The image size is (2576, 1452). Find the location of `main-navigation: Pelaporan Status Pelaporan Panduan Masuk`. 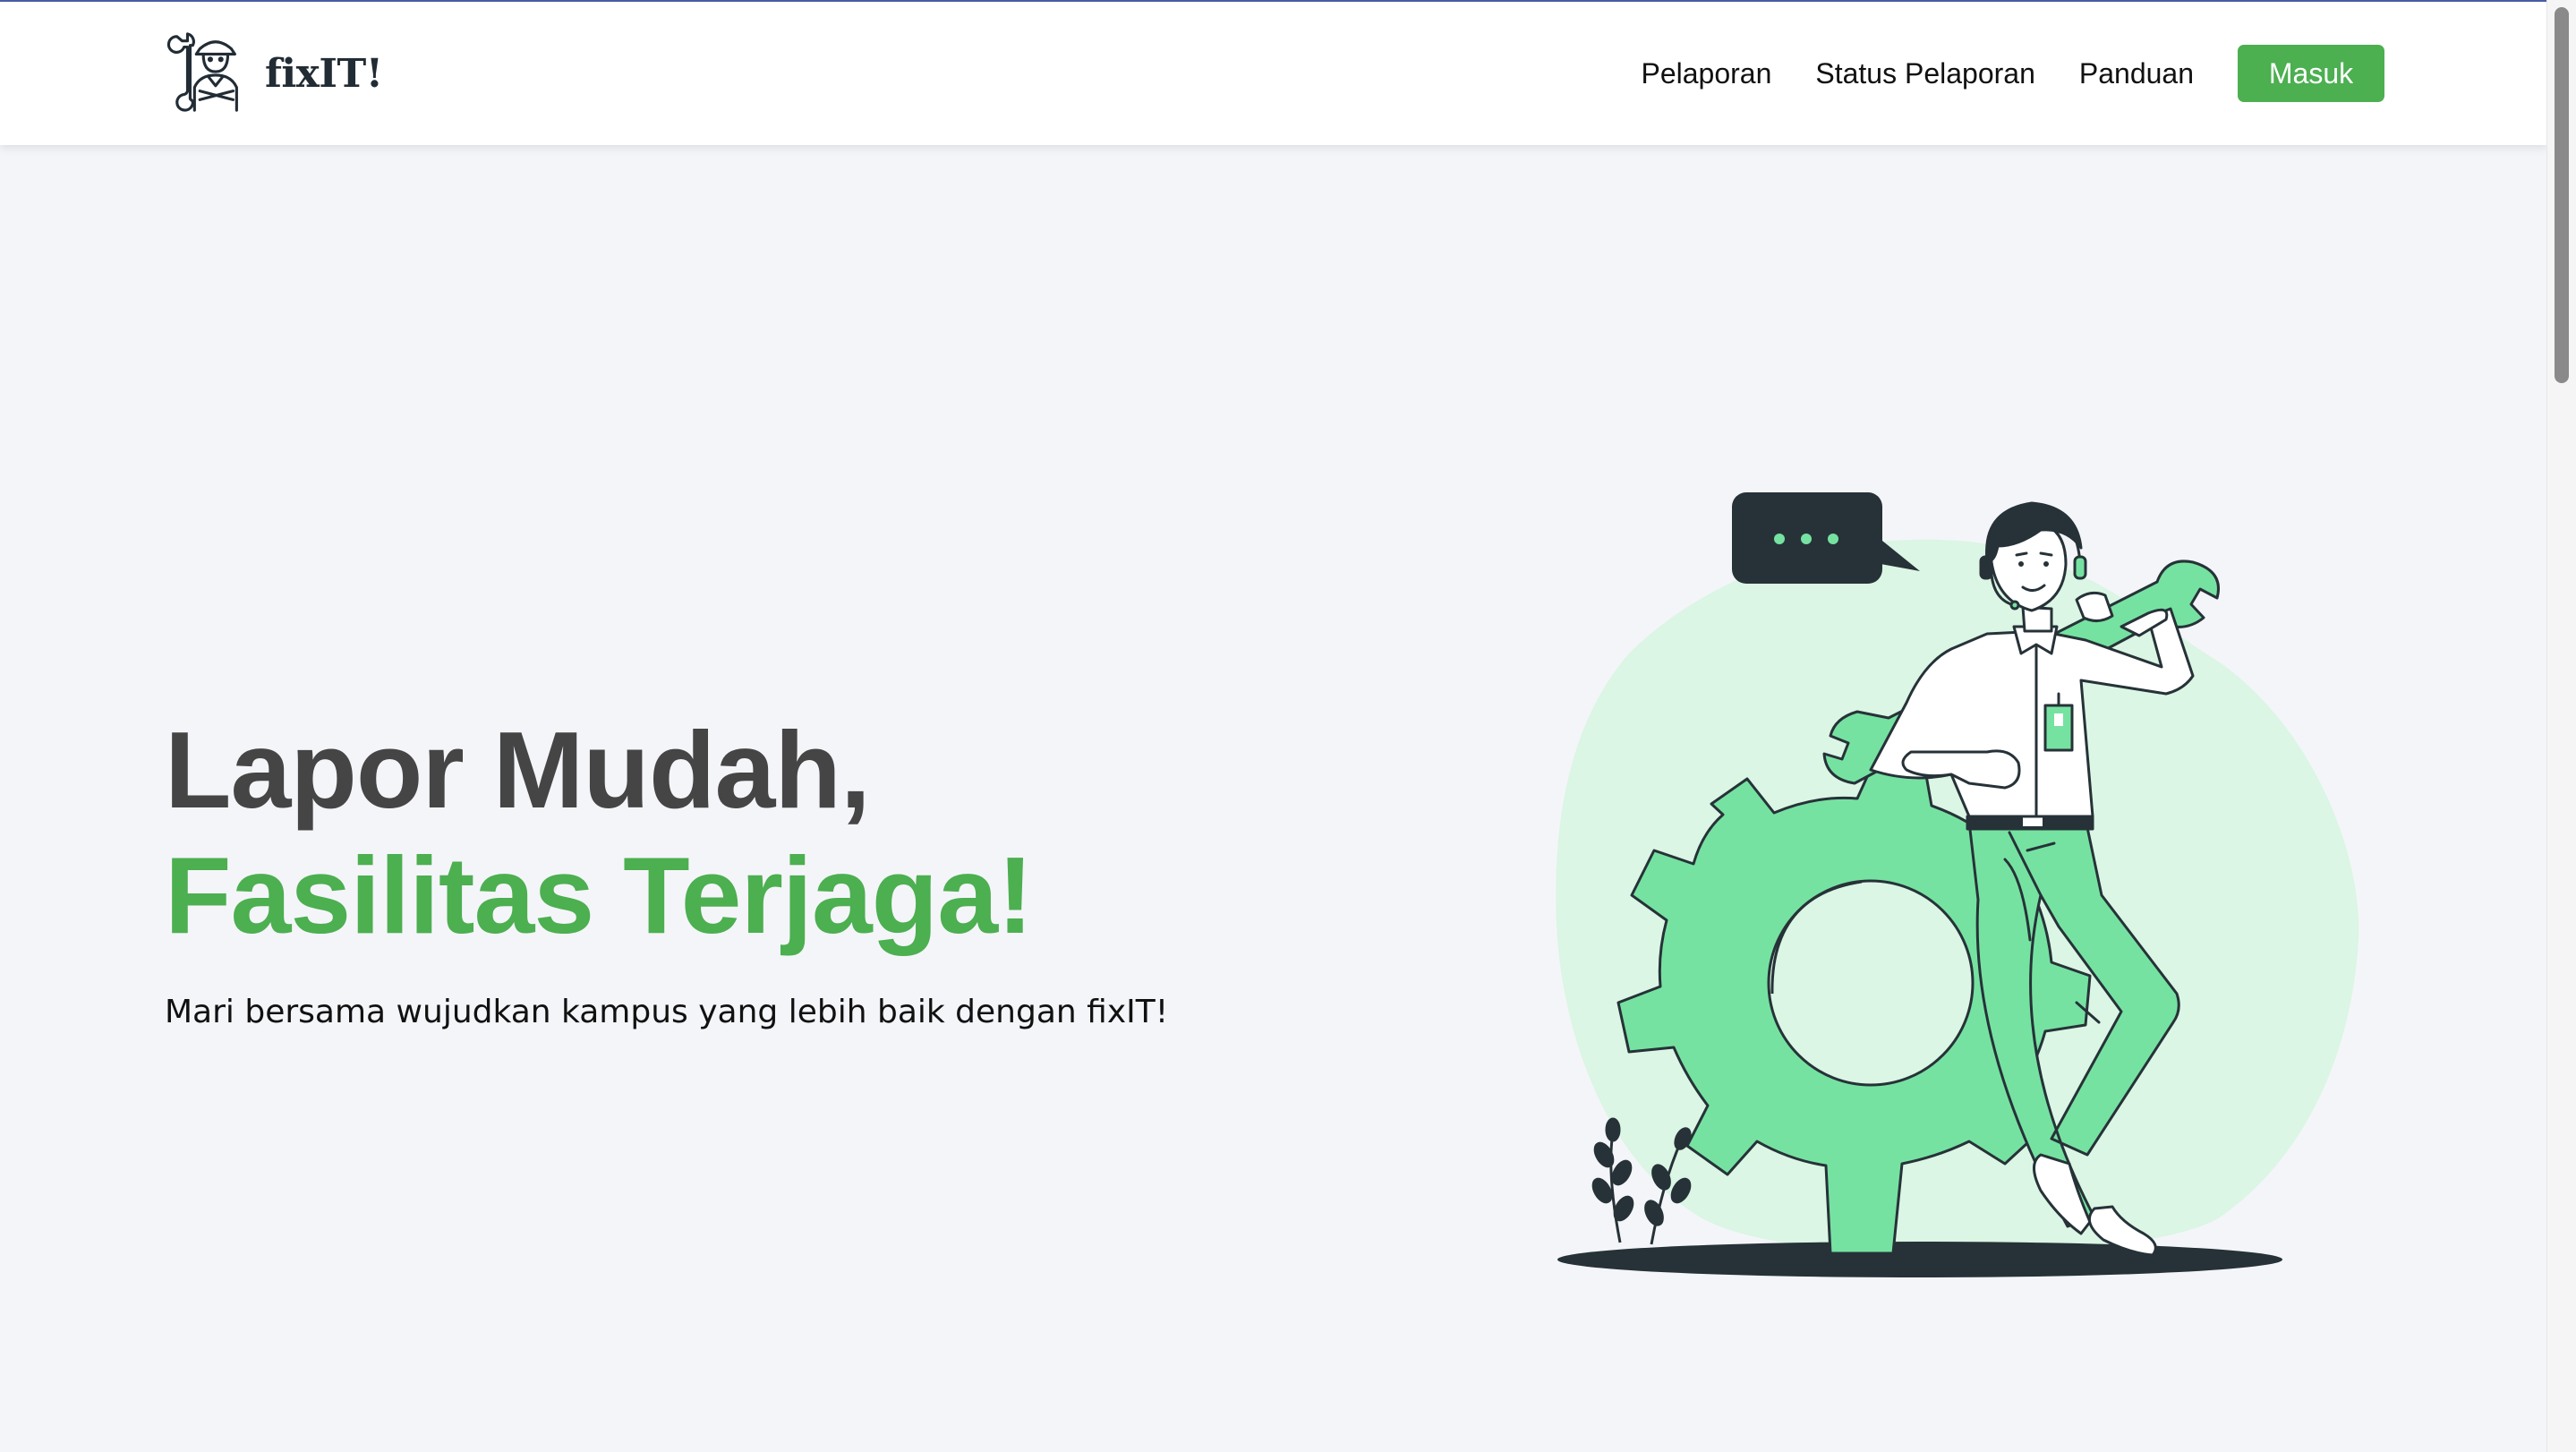

main-navigation: Pelaporan Status Pelaporan Panduan Masuk is located at coordinates (2012, 73).